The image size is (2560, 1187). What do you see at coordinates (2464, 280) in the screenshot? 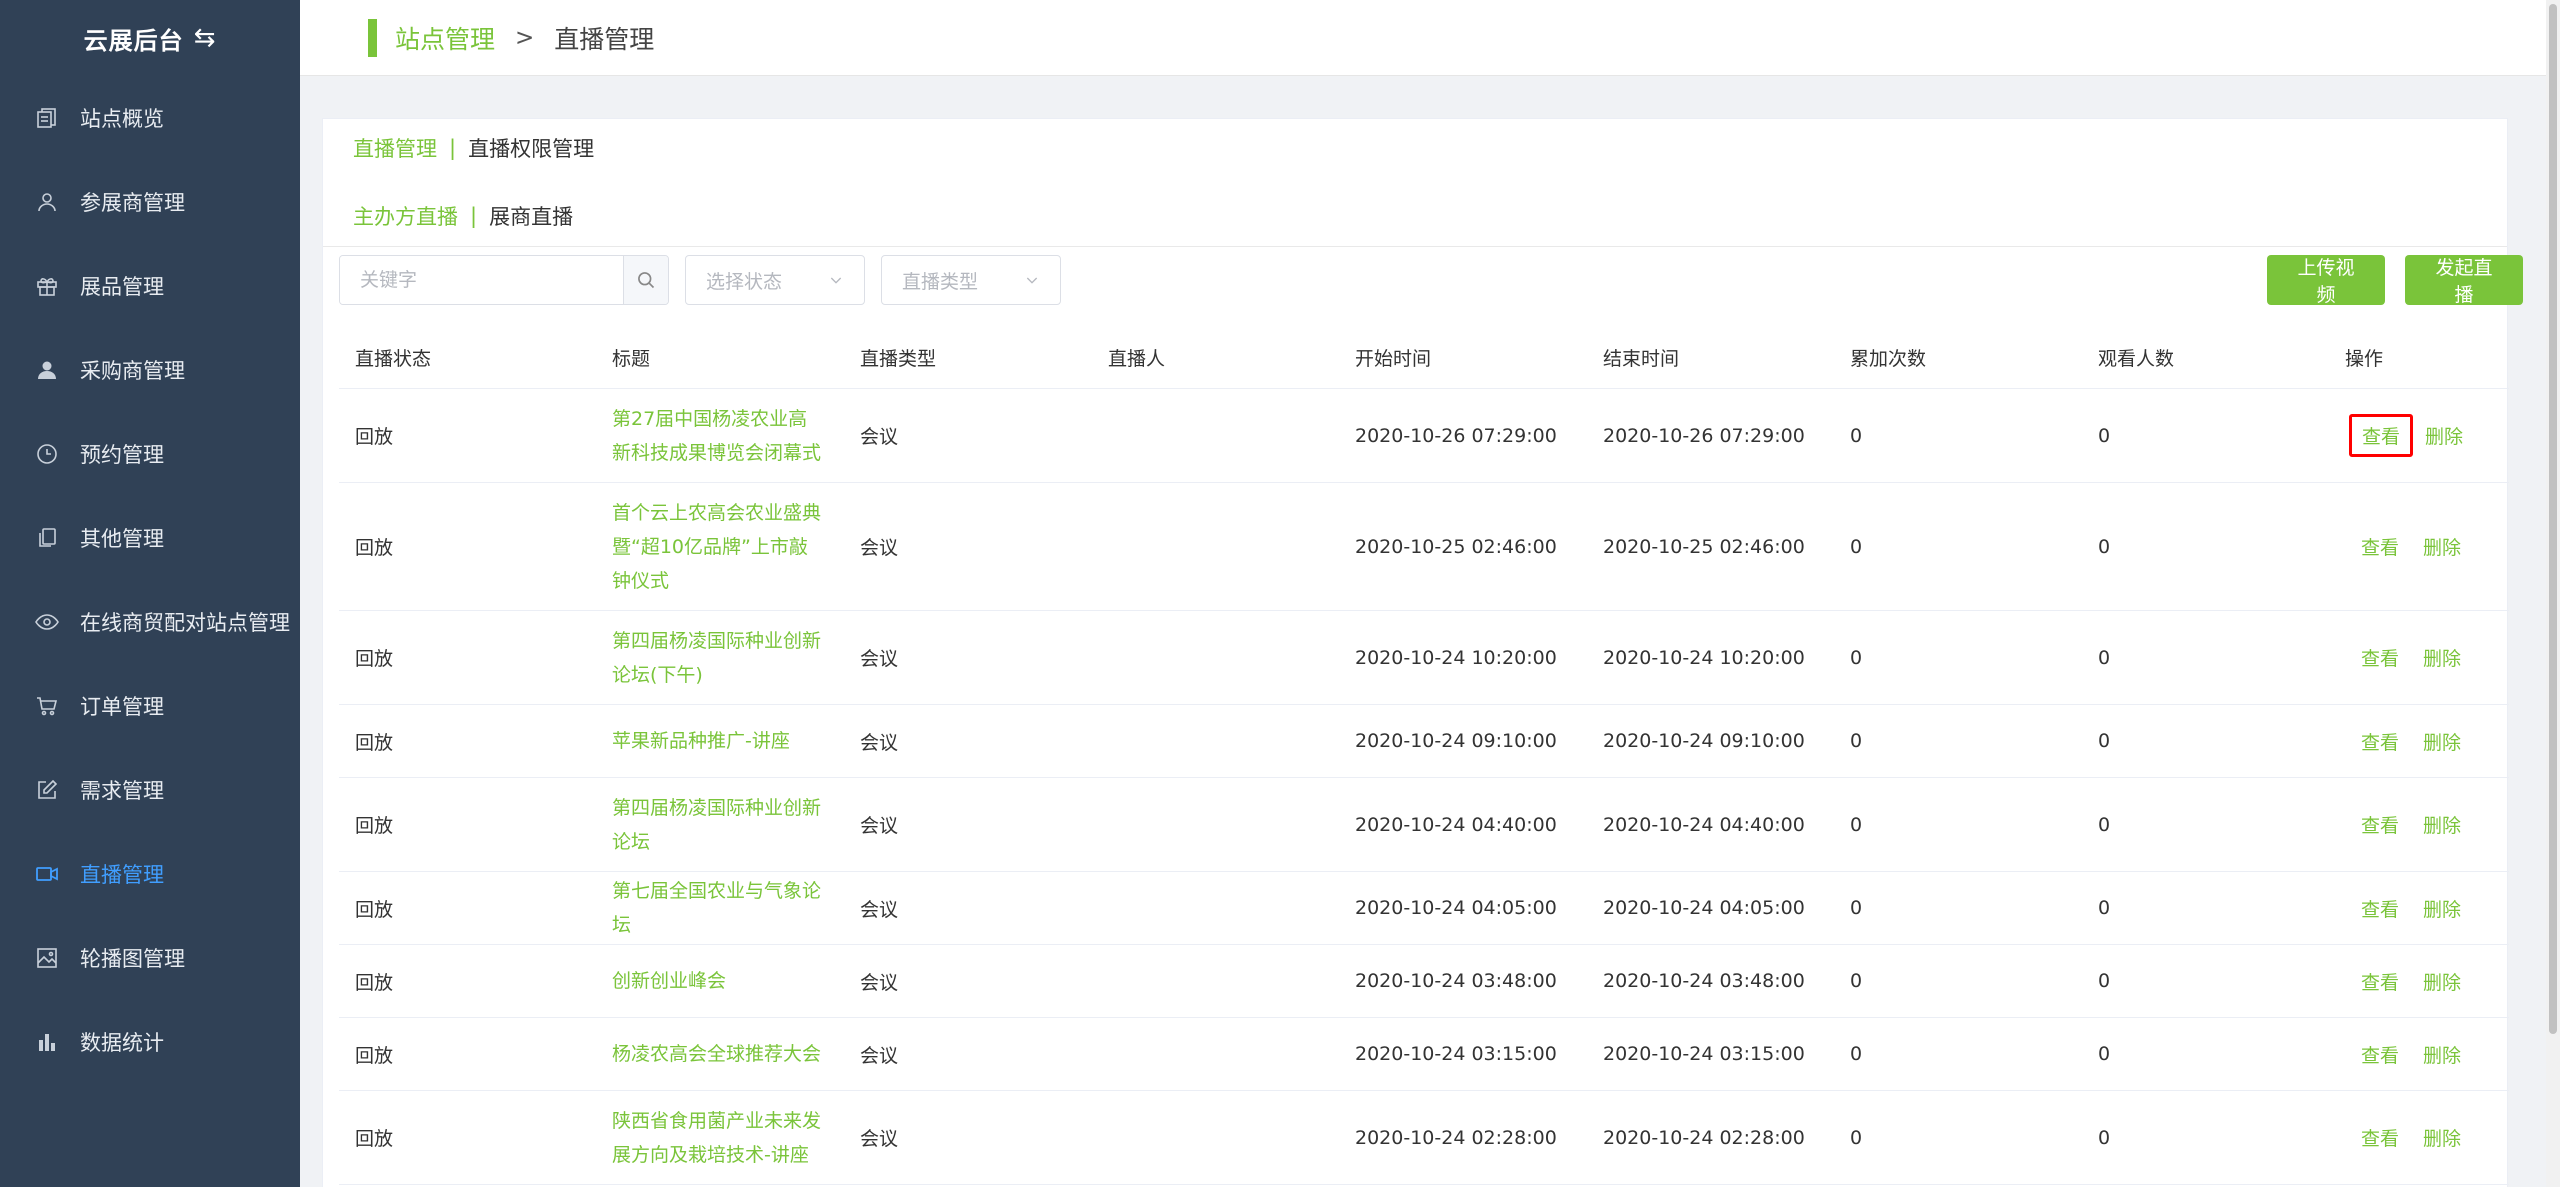
I see `start-live-button: 发起直播` at bounding box center [2464, 280].